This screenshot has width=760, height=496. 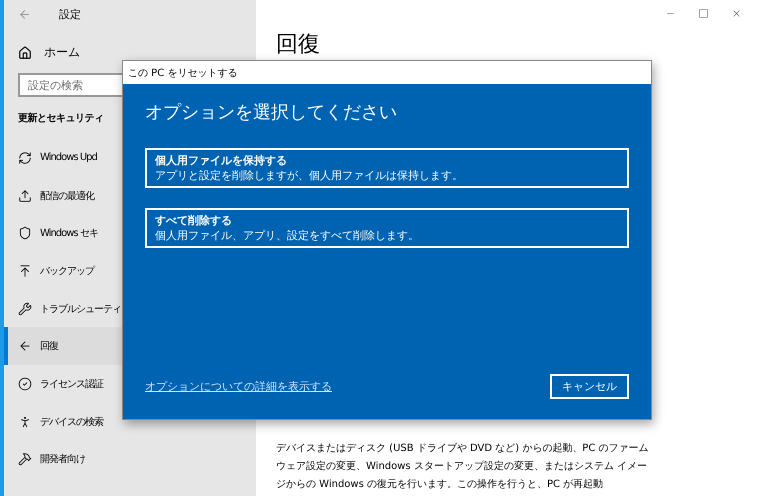 What do you see at coordinates (298, 45) in the screenshot?
I see `page-heading: 回復` at bounding box center [298, 45].